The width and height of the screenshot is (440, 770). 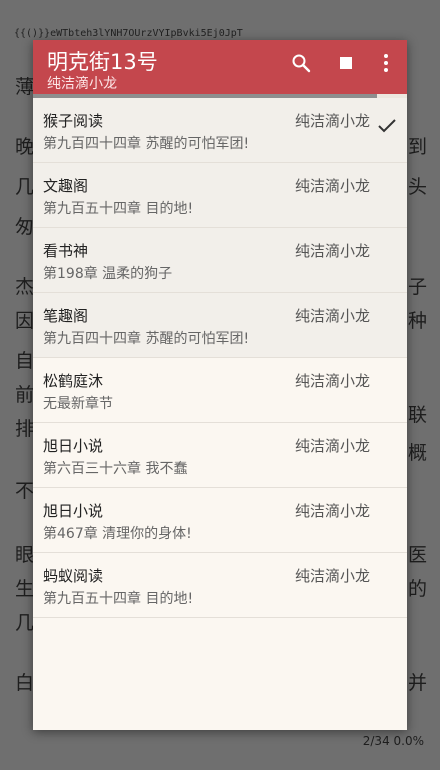 I want to click on source-name: 松鹤庭沐, so click(x=73, y=381).